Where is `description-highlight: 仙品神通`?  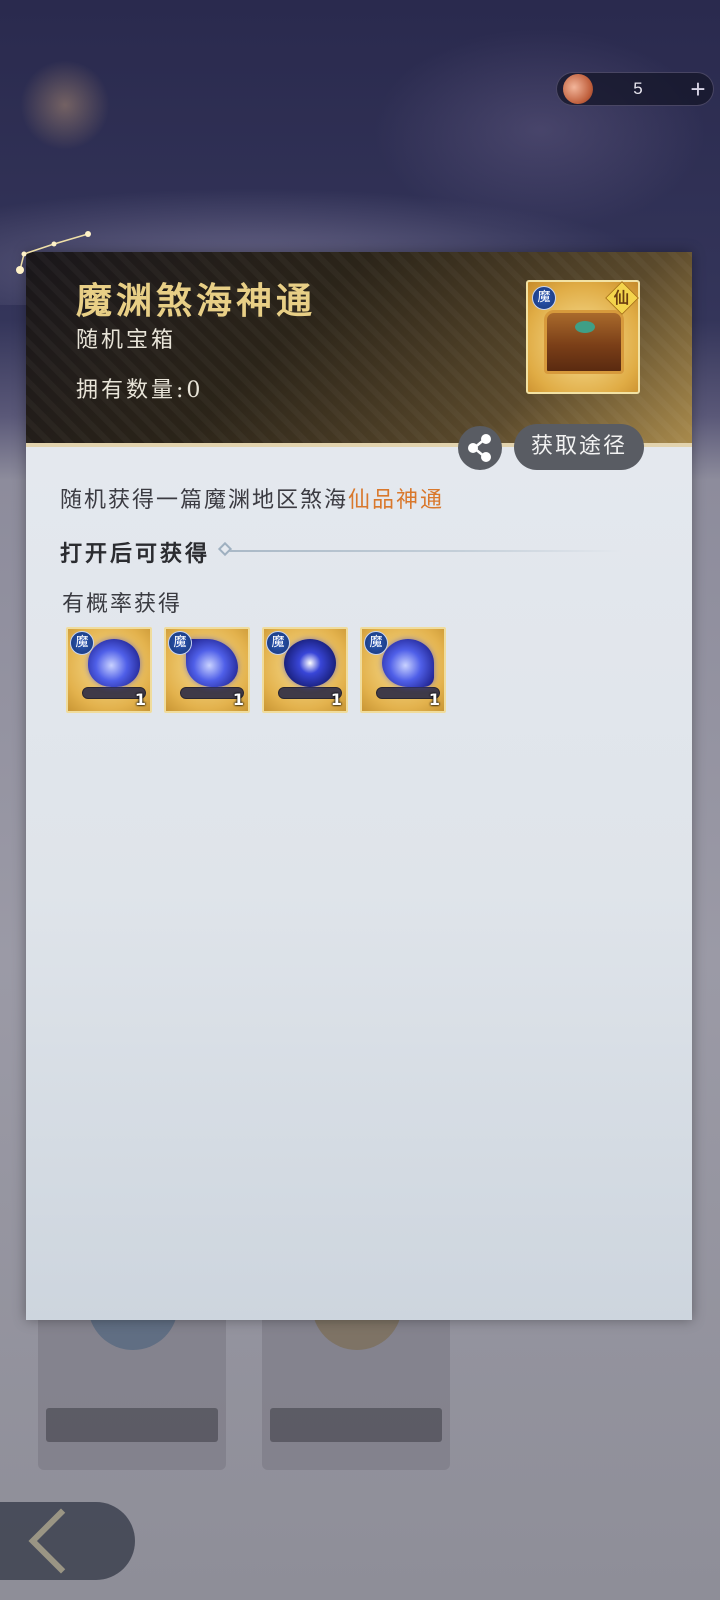
description-highlight: 仙品神通 is located at coordinates (396, 500).